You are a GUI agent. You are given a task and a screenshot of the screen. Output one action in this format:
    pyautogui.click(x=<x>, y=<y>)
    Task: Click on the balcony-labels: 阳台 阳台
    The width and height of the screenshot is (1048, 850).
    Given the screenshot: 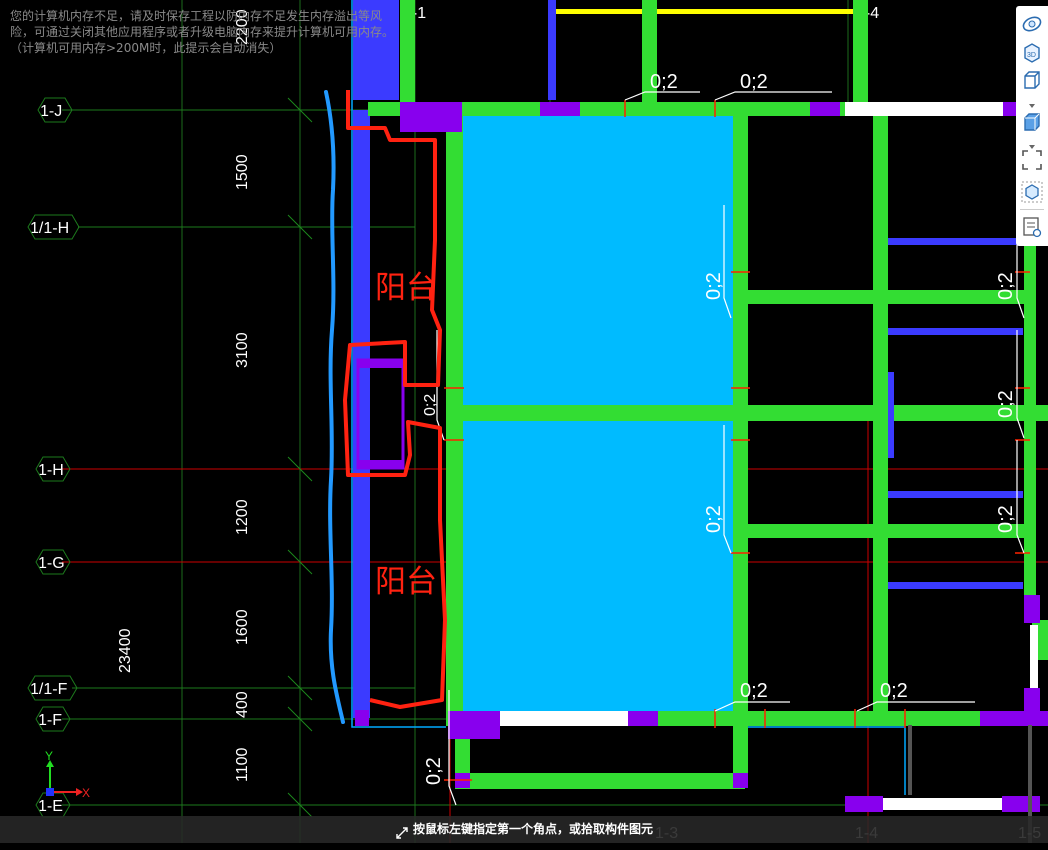 What is the action you would take?
    pyautogui.click(x=406, y=435)
    